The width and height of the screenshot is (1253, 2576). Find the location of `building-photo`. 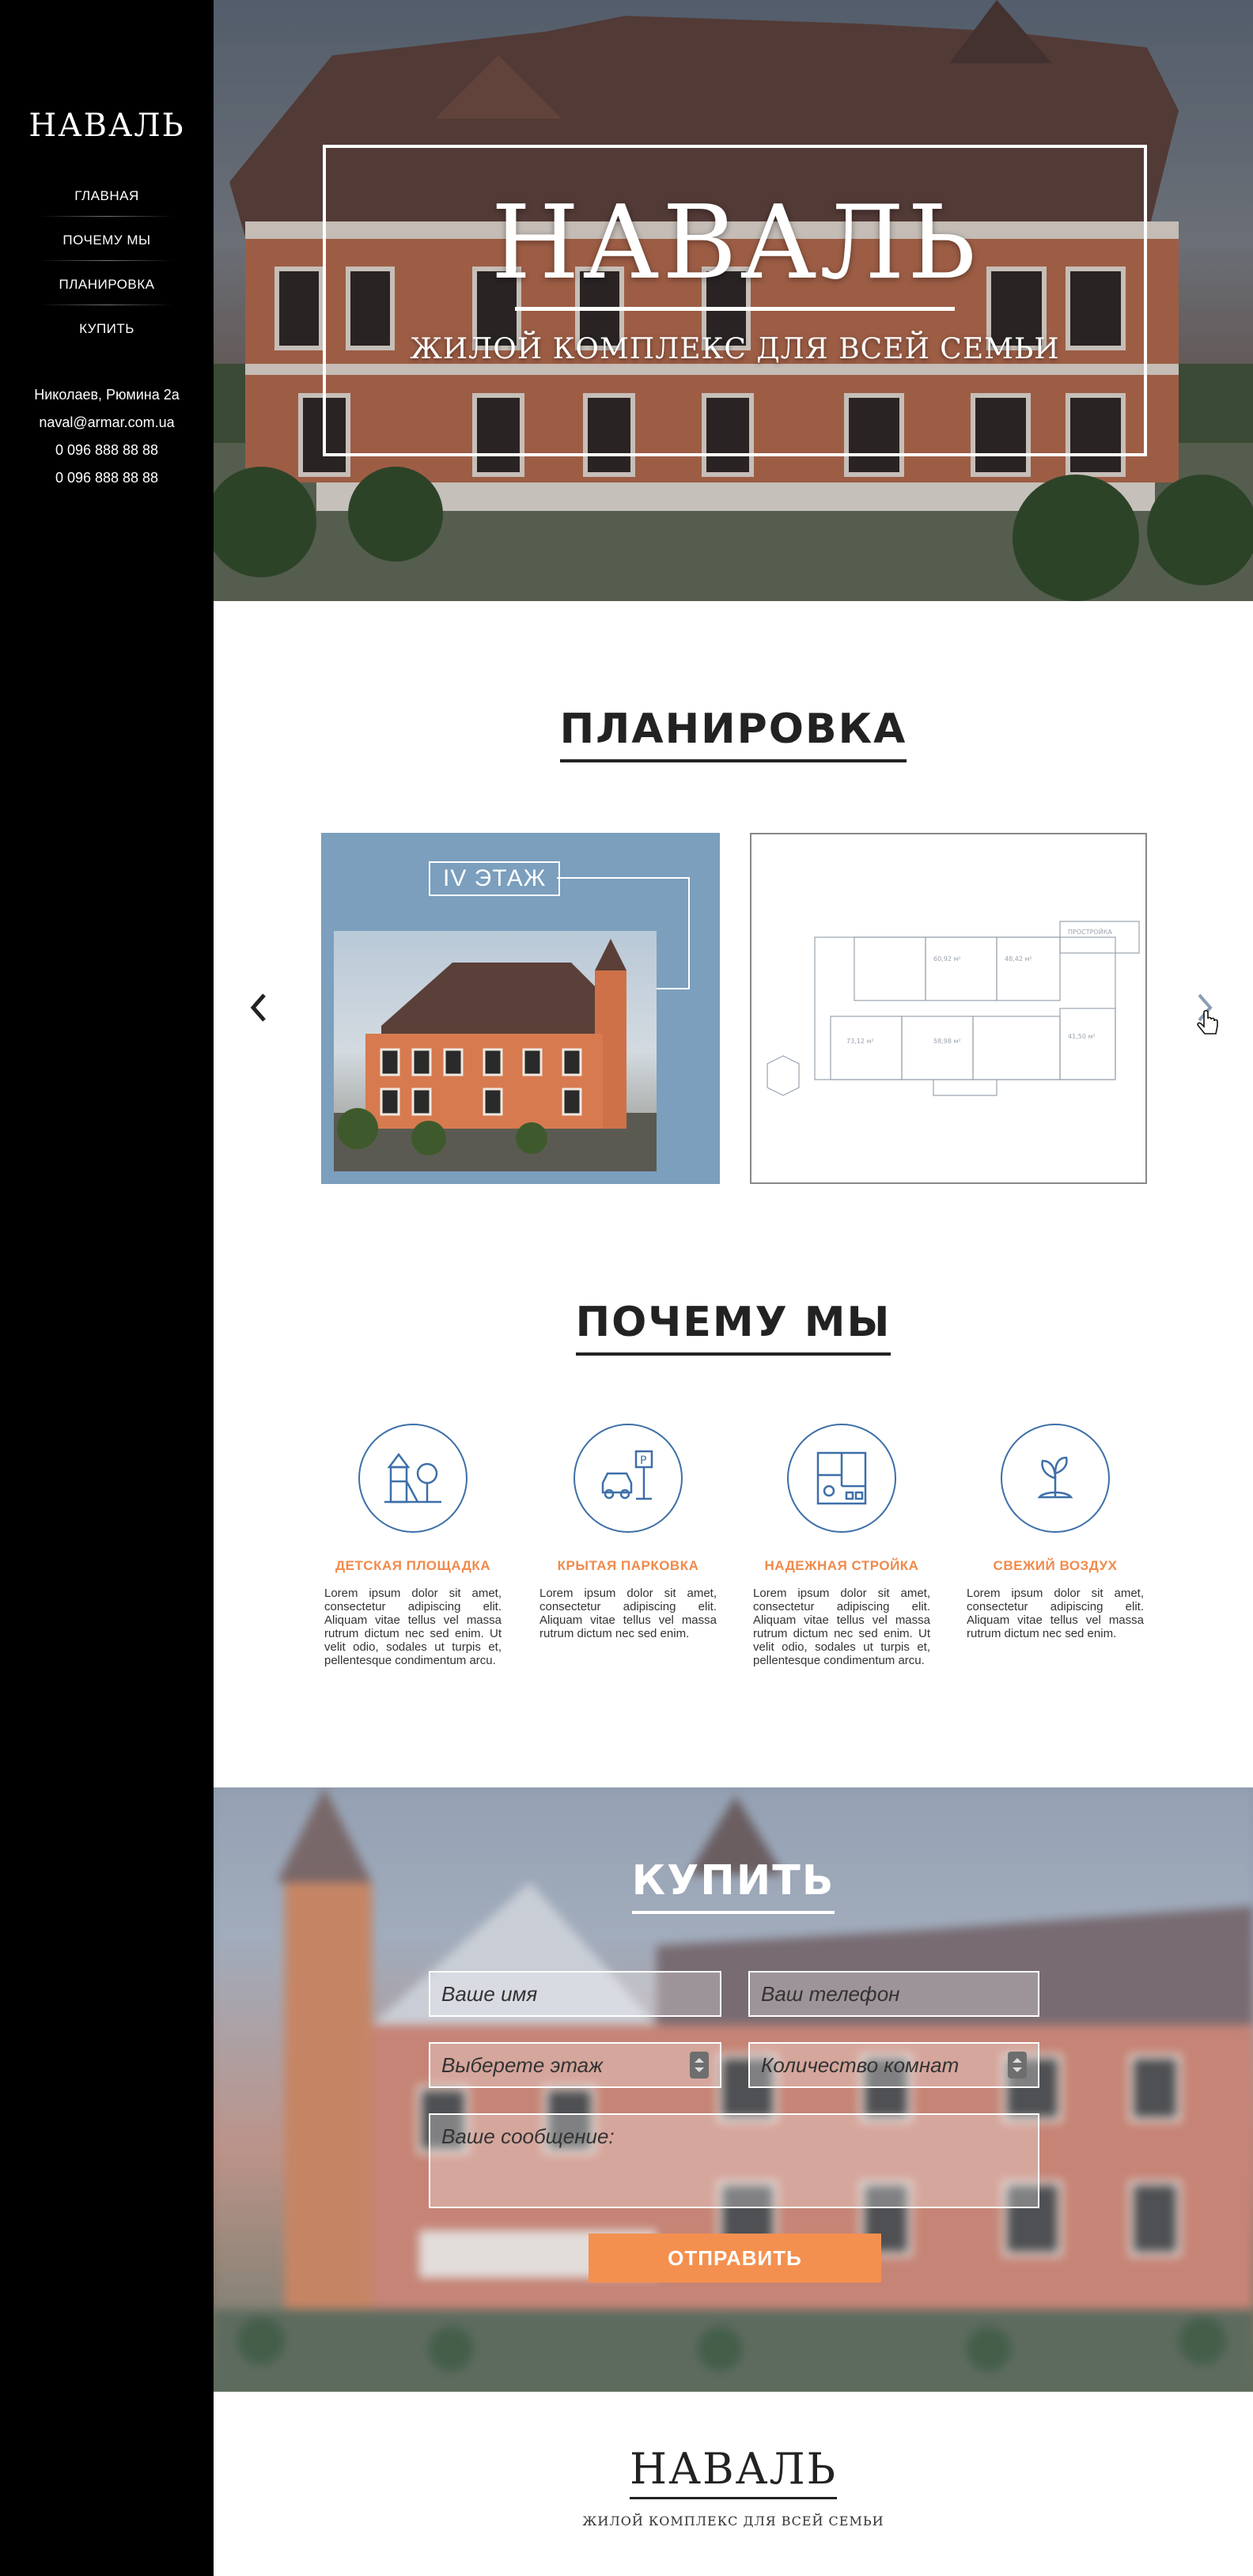

building-photo is located at coordinates (495, 1051).